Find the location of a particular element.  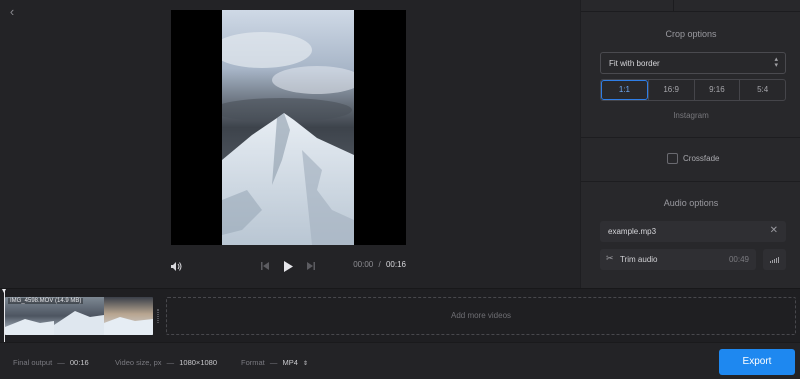

video-size-label: Video size, px is located at coordinates (138, 362).